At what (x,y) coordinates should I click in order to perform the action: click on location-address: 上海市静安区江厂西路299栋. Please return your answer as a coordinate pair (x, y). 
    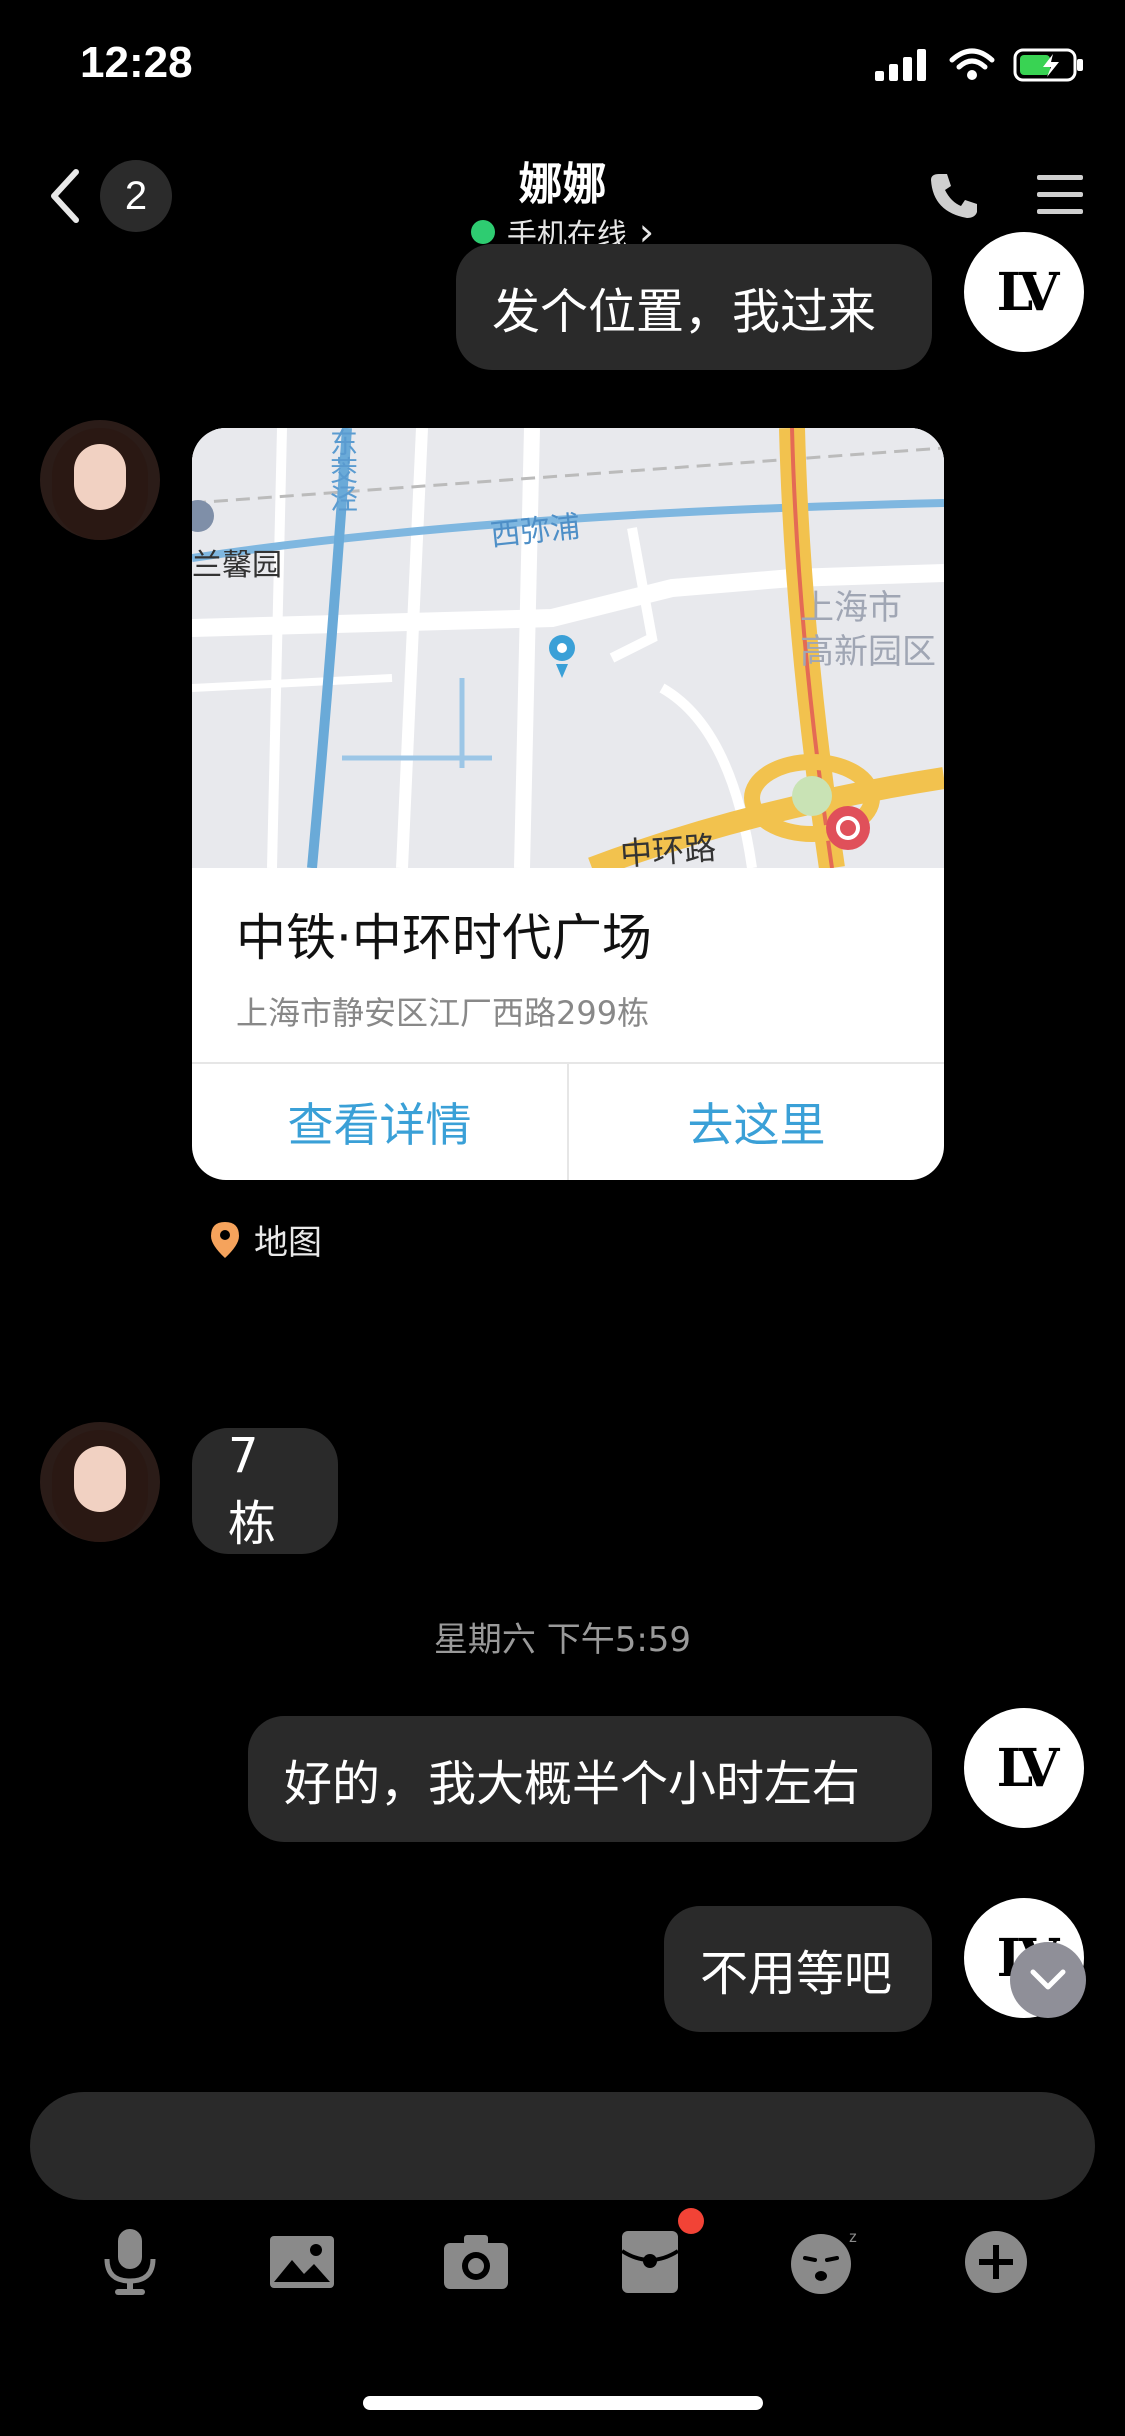
    Looking at the image, I should click on (443, 1013).